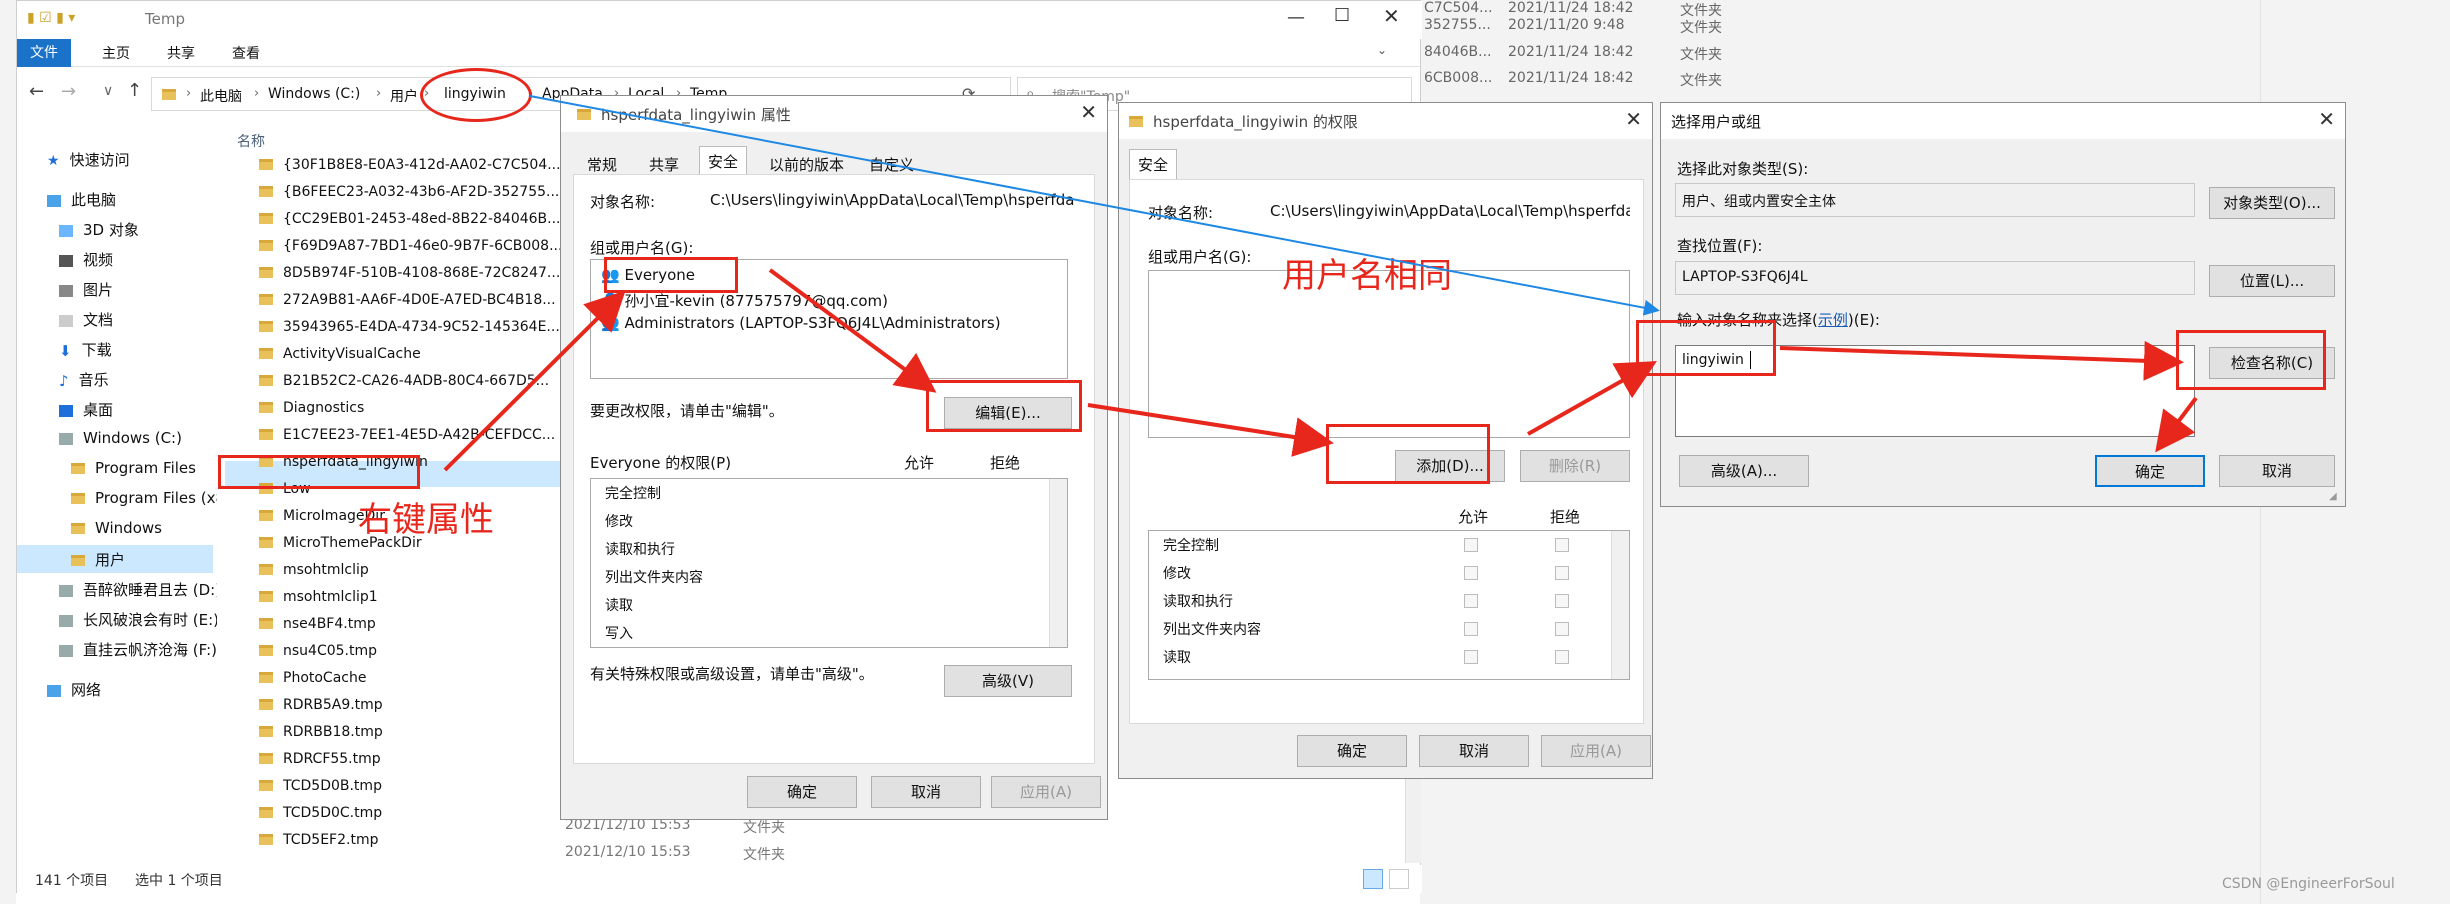 This screenshot has height=904, width=2450. Describe the element at coordinates (852, 330) in the screenshot. I see `arrow-everyone-to-edit` at that location.